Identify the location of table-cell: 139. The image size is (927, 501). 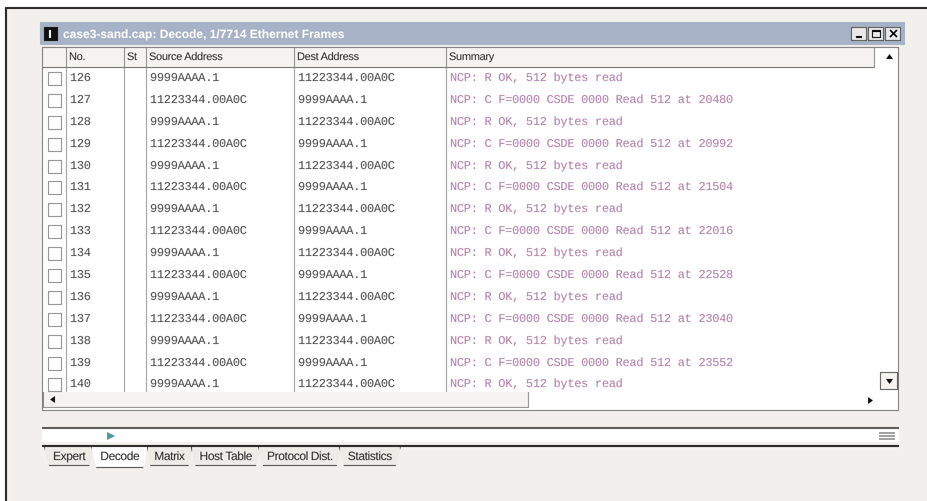
(96, 363).